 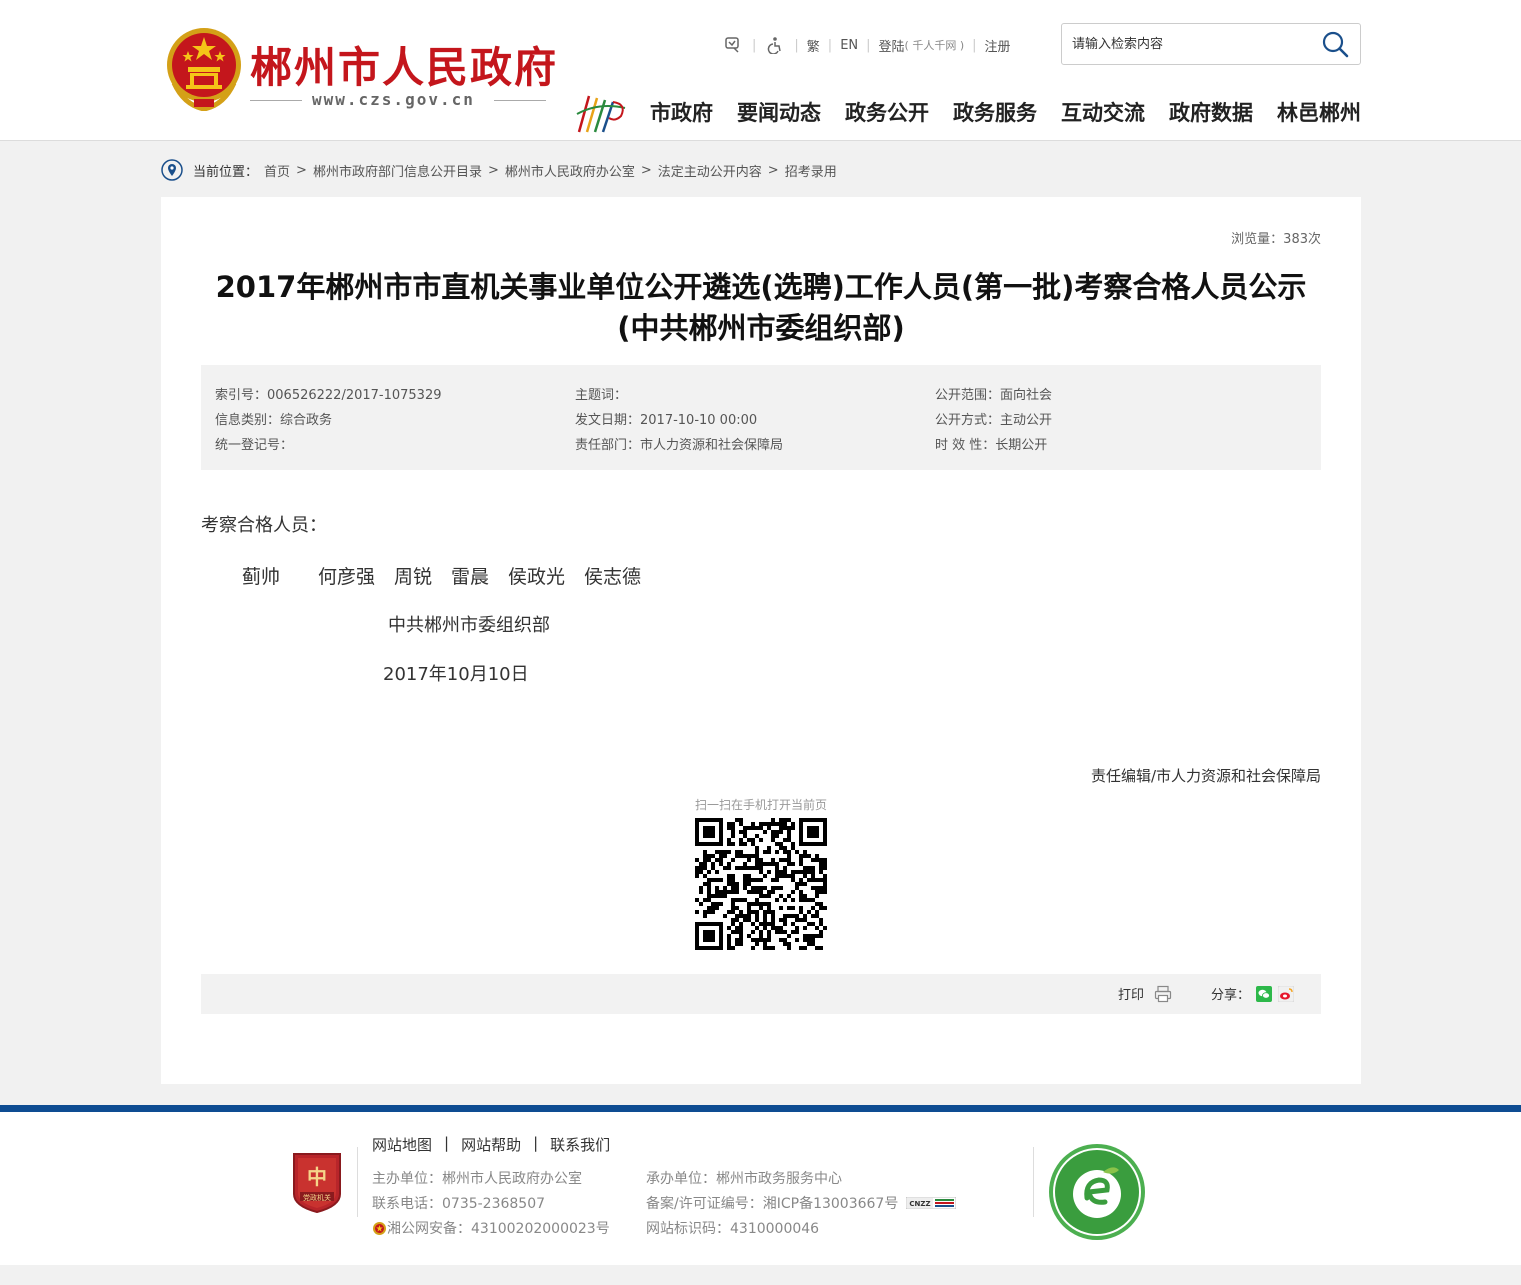 What do you see at coordinates (1187, 44) in the screenshot?
I see `search-input` at bounding box center [1187, 44].